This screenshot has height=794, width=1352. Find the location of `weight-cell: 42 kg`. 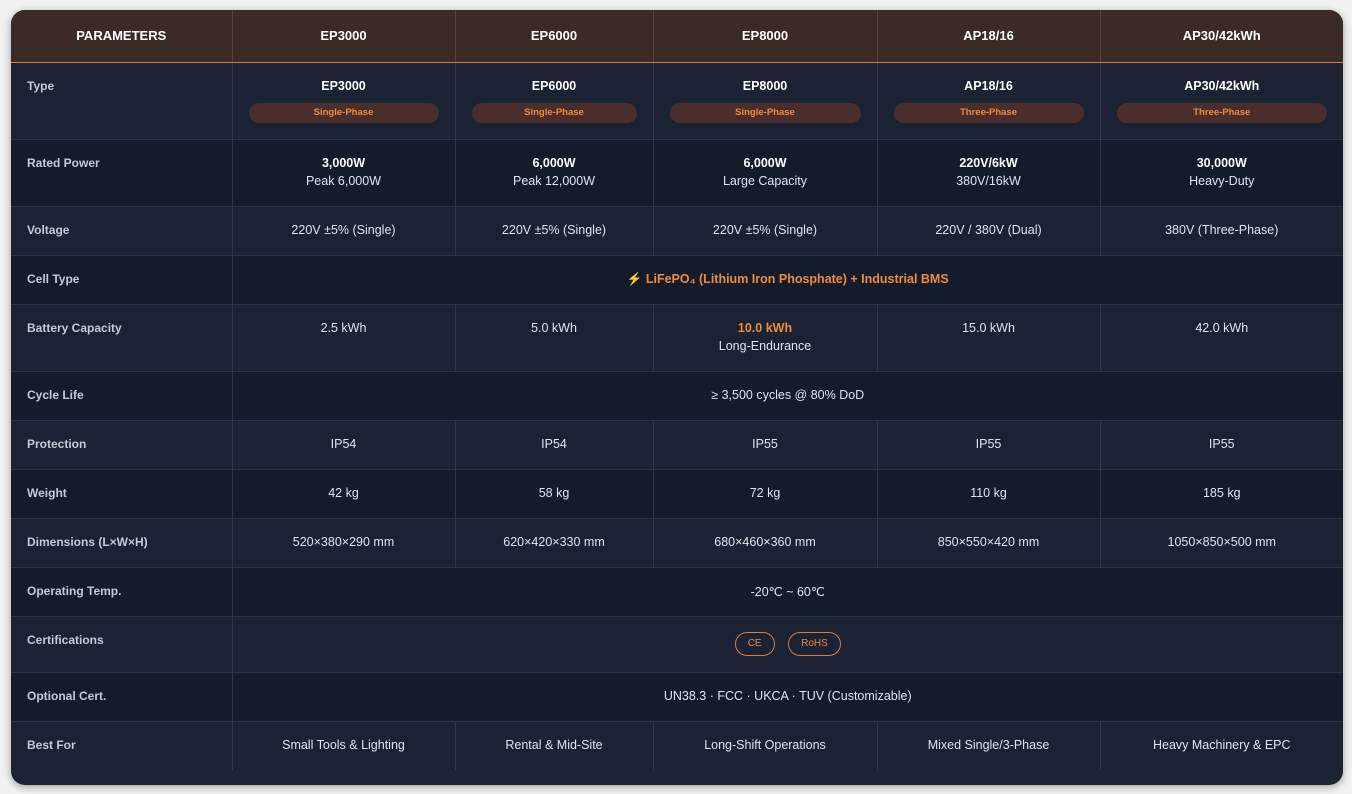

weight-cell: 42 kg is located at coordinates (343, 493).